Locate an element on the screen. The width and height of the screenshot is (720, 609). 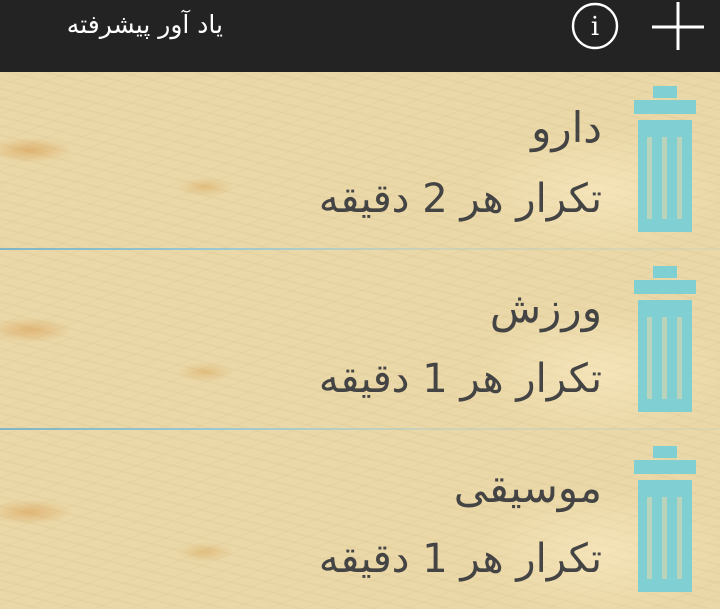
reminder-title: موسیقی is located at coordinates (527, 487).